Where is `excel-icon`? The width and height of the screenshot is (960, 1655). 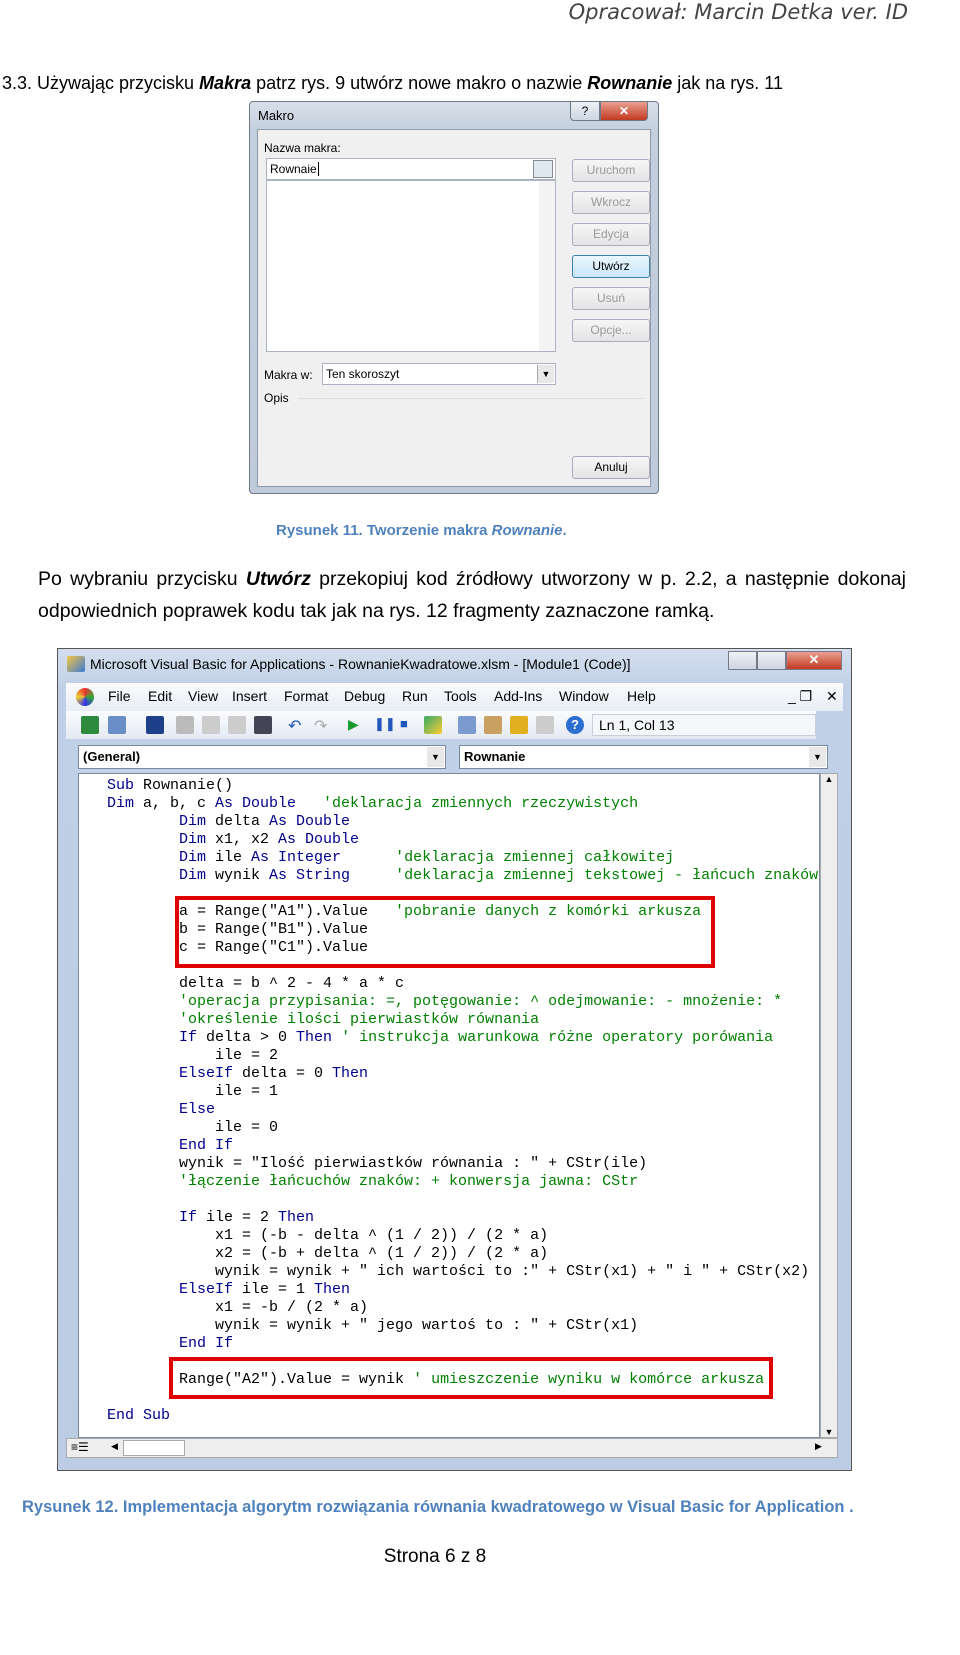 excel-icon is located at coordinates (90, 725).